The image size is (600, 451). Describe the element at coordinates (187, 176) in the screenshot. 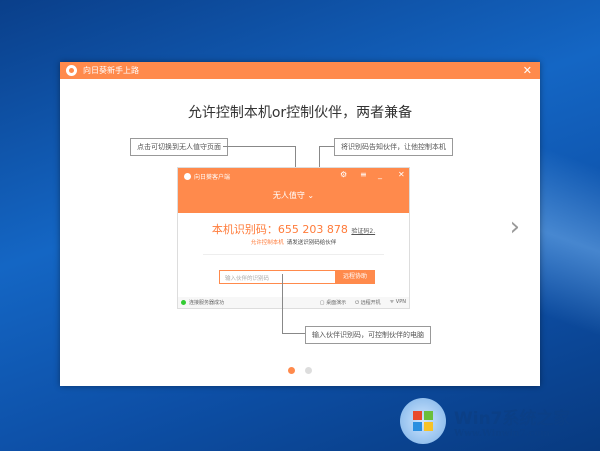

I see `app-logo-icon` at that location.